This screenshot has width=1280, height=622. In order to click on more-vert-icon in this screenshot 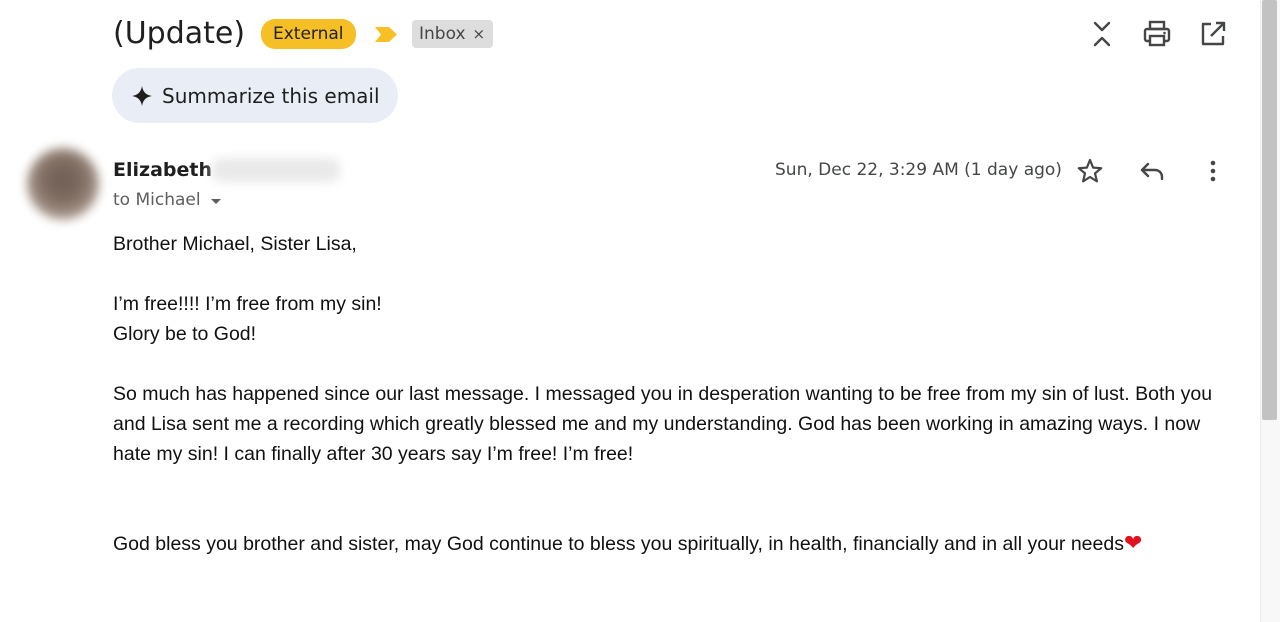, I will do `click(1213, 171)`.